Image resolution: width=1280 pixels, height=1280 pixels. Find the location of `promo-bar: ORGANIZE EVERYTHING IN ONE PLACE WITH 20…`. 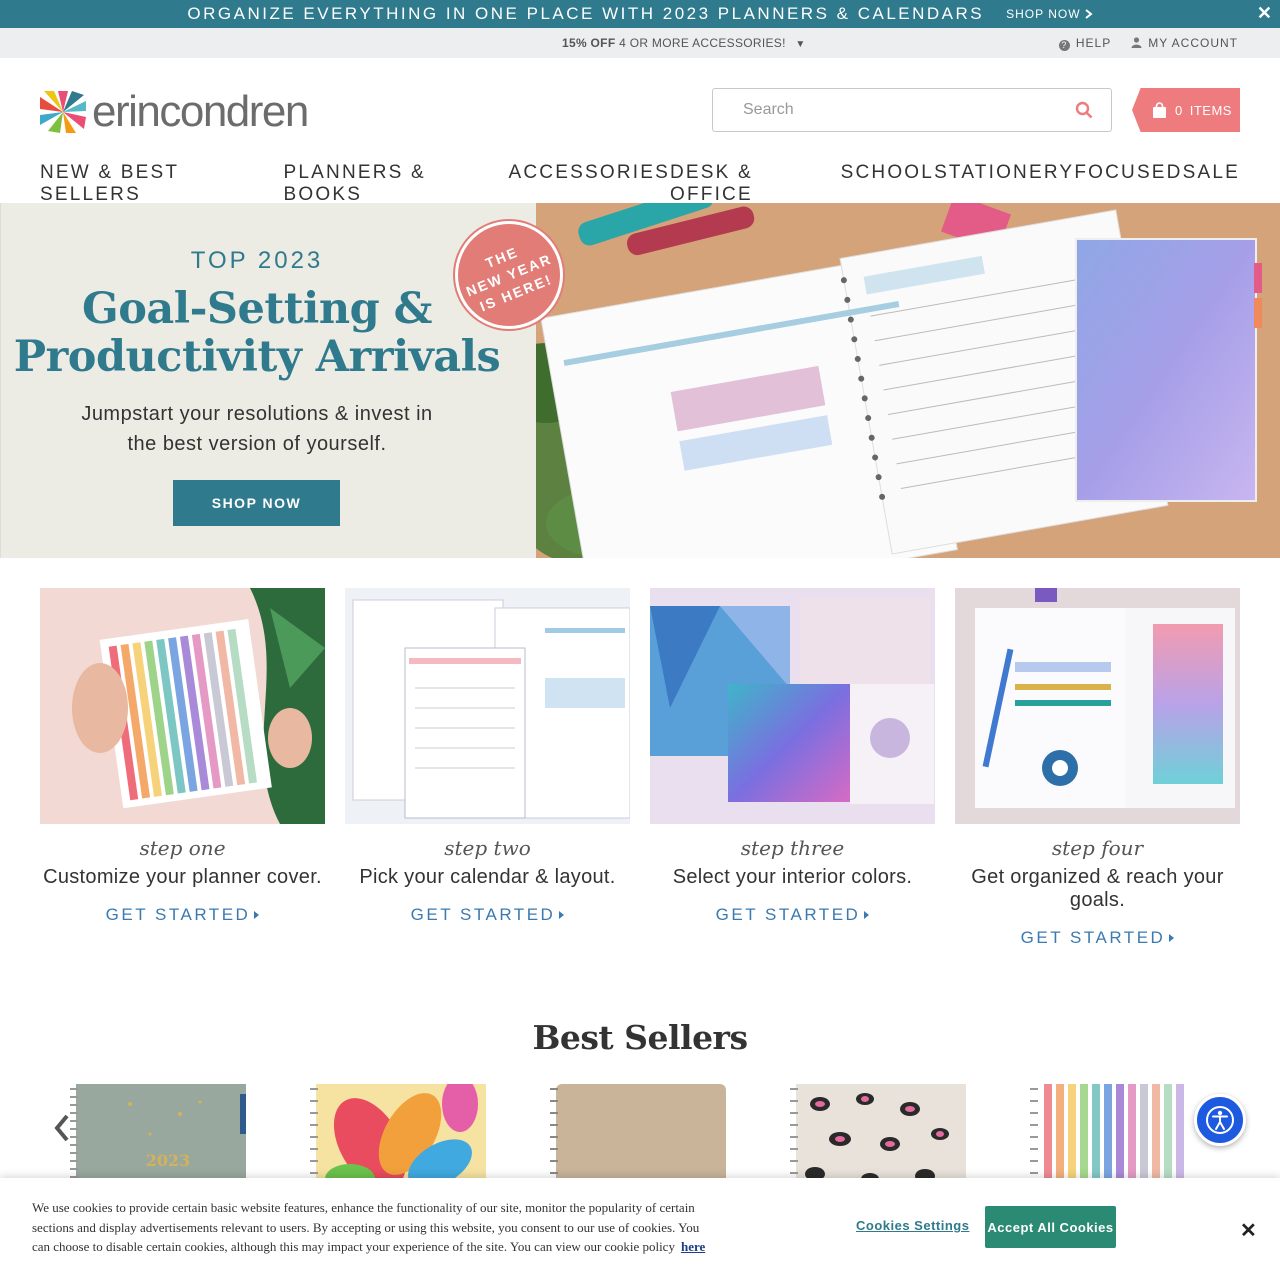

promo-bar: ORGANIZE EVERYTHING IN ONE PLACE WITH 20… is located at coordinates (640, 14).